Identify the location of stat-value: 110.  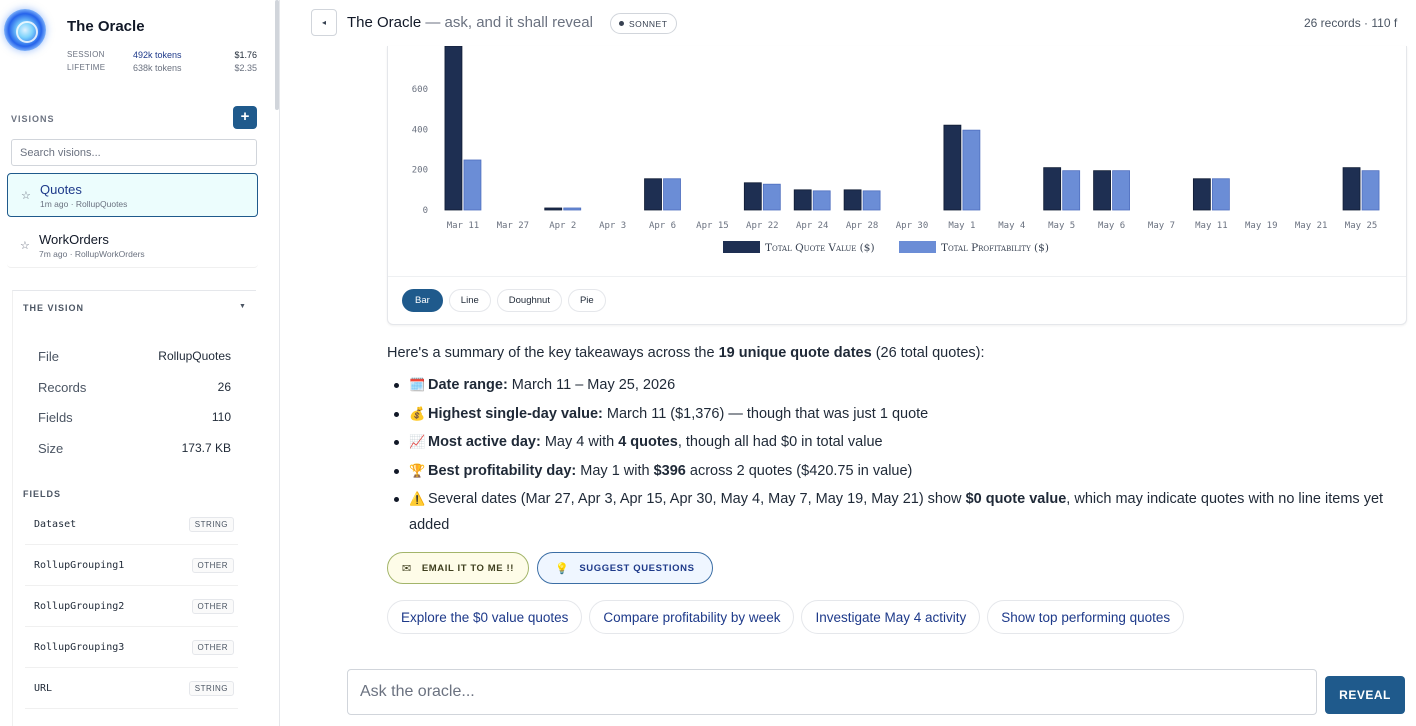
(221, 417).